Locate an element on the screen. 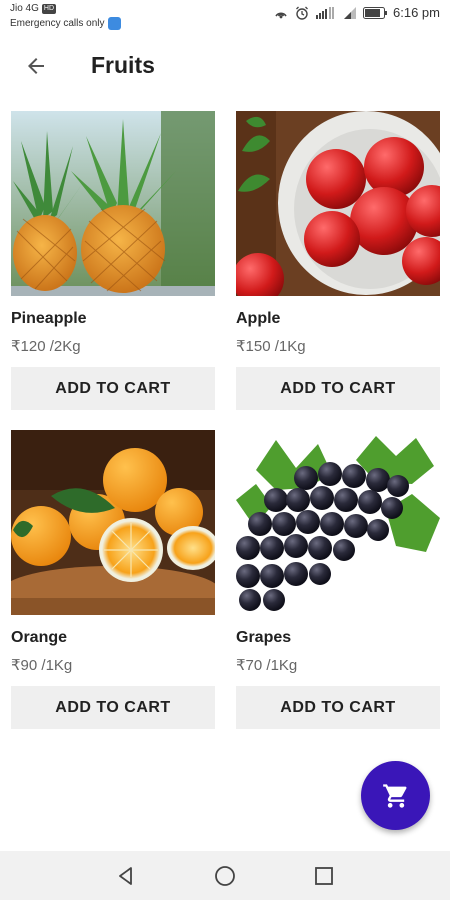  arrow-back-icon is located at coordinates (36, 66).